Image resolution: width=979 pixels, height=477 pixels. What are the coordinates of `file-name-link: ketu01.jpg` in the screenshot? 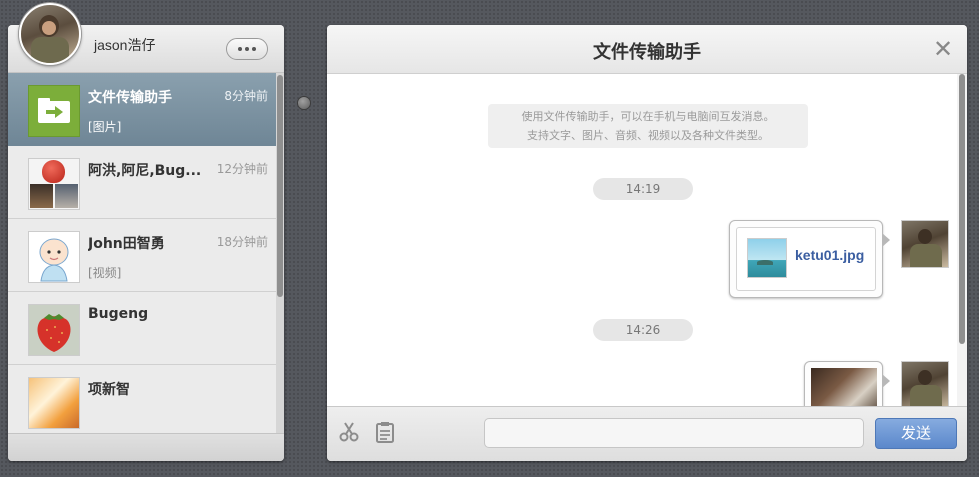 It's located at (829, 255).